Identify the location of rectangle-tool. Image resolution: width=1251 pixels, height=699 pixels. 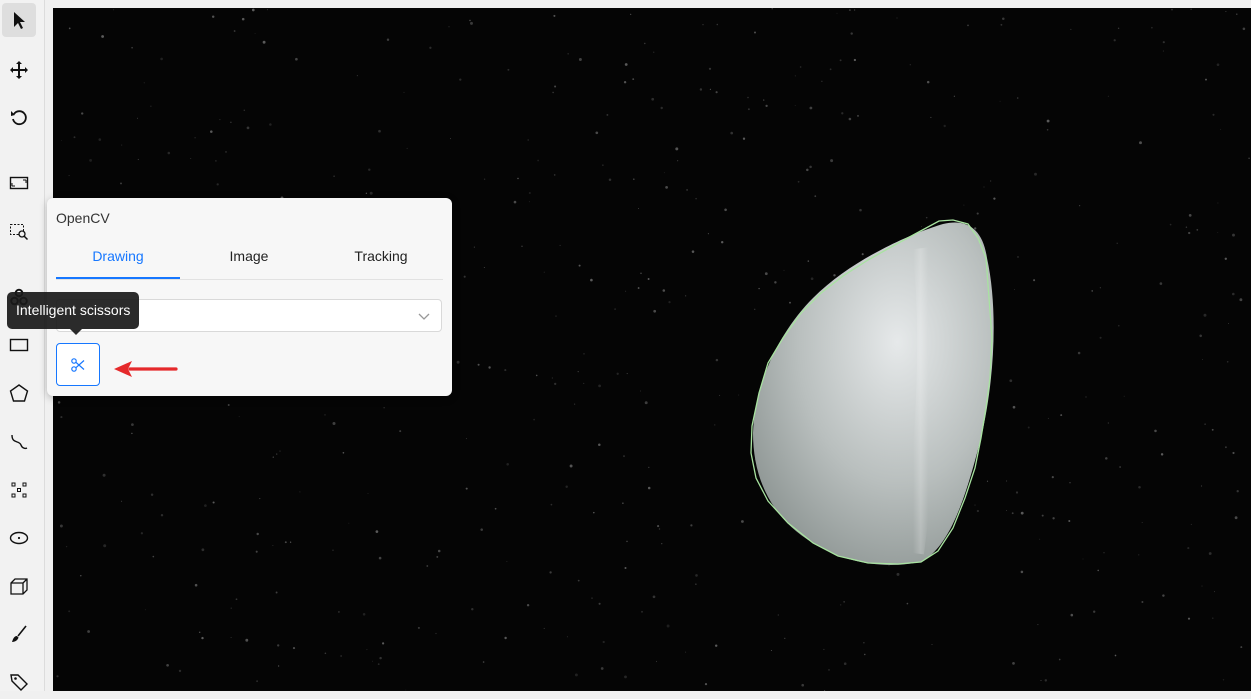
(19, 345).